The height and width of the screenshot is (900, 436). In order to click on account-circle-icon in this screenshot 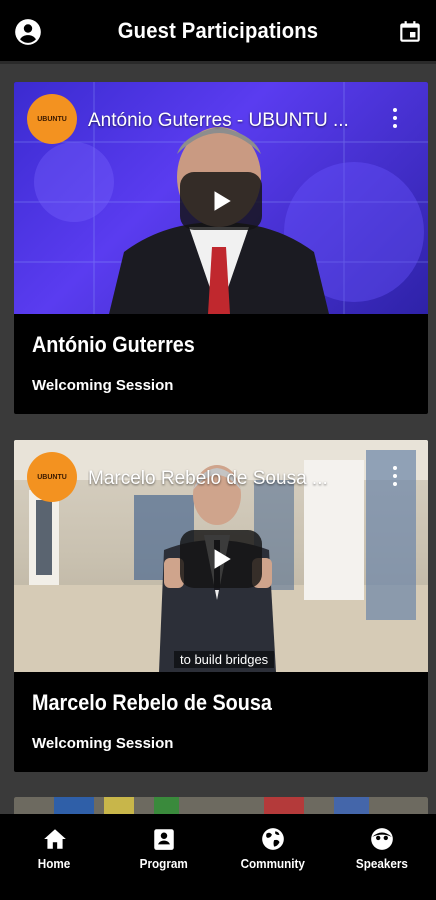, I will do `click(28, 32)`.